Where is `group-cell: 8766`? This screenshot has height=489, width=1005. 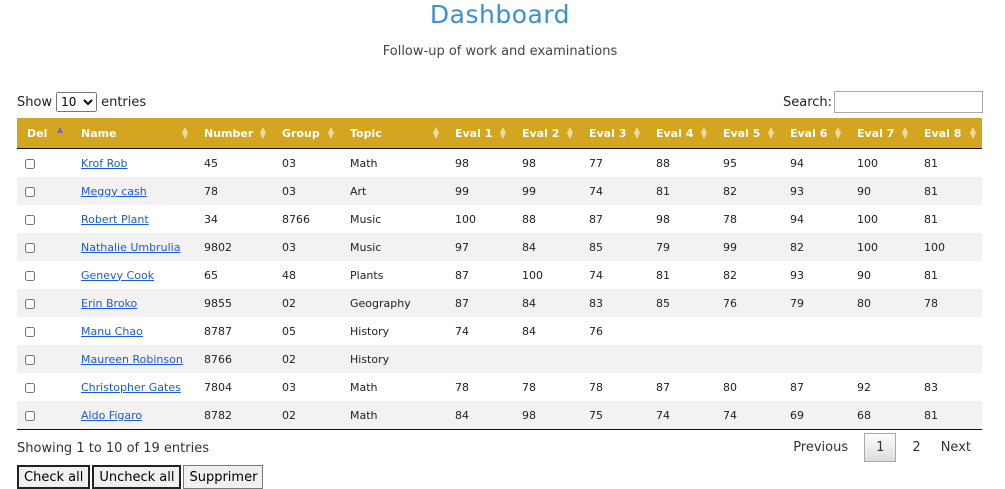
group-cell: 8766 is located at coordinates (306, 219).